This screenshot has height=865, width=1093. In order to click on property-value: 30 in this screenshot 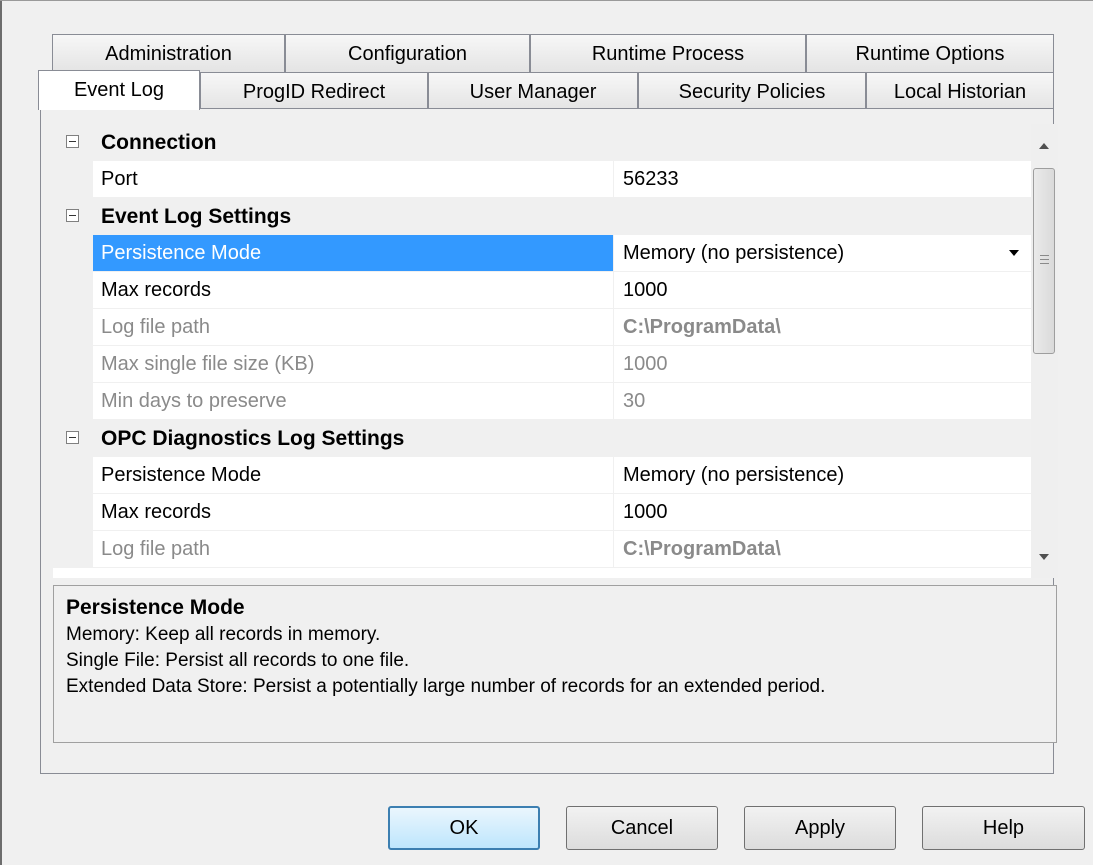, I will do `click(822, 401)`.